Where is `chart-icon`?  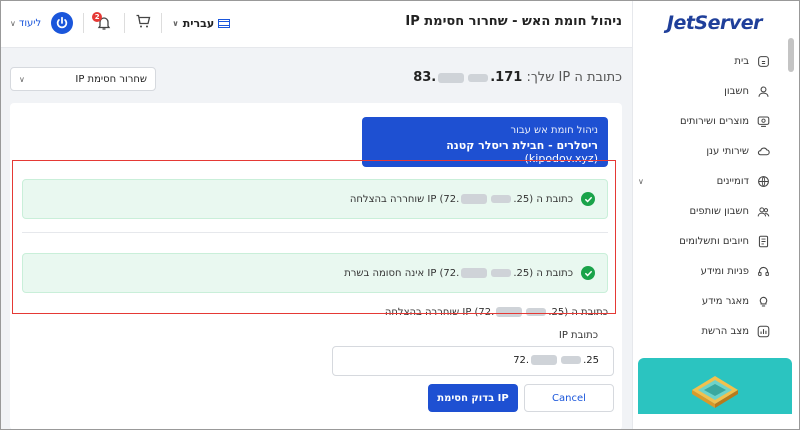
chart-icon is located at coordinates (763, 331).